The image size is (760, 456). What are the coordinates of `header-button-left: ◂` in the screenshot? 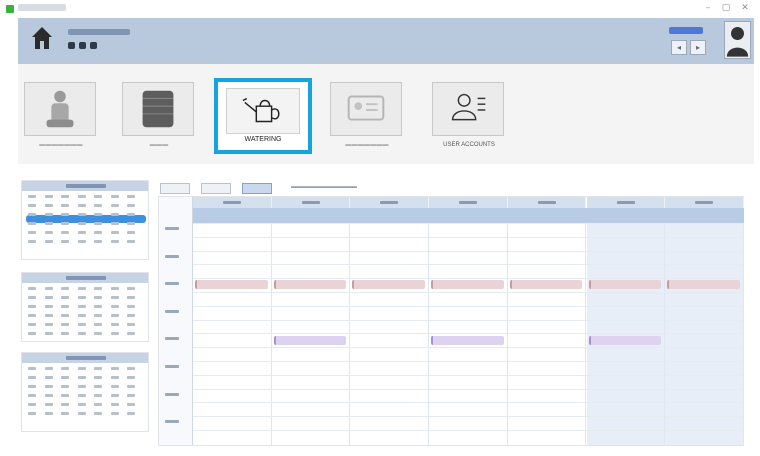 It's located at (679, 47).